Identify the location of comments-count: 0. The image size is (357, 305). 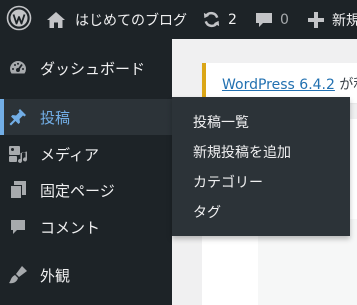
(284, 19).